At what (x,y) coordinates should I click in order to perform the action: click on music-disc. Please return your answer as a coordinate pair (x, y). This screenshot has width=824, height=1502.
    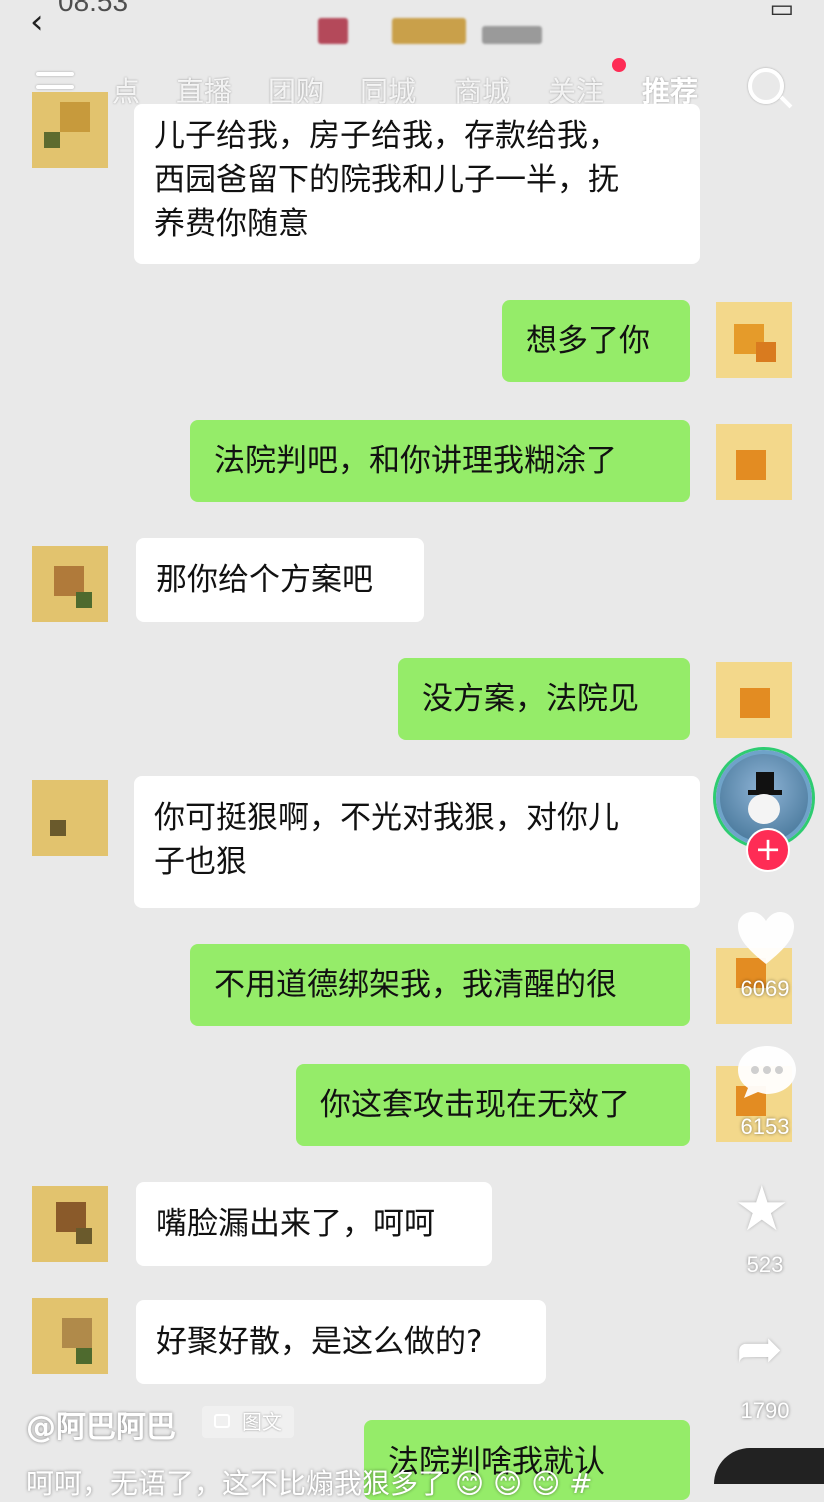
    Looking at the image, I should click on (769, 1466).